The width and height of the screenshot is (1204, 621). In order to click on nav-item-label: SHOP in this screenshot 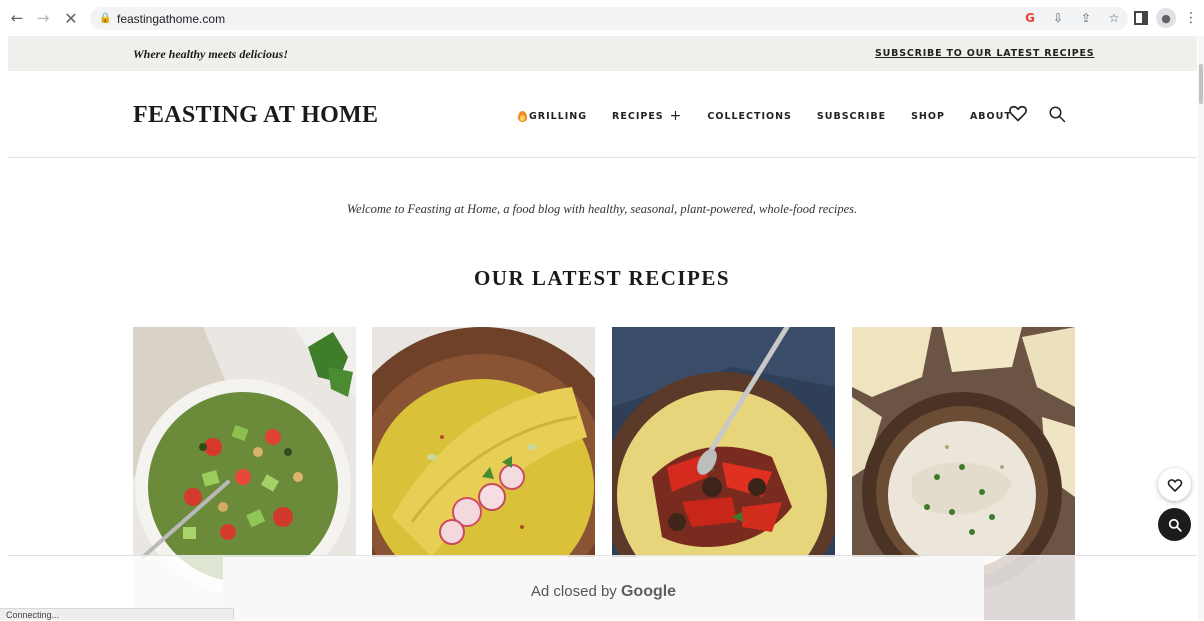, I will do `click(928, 116)`.